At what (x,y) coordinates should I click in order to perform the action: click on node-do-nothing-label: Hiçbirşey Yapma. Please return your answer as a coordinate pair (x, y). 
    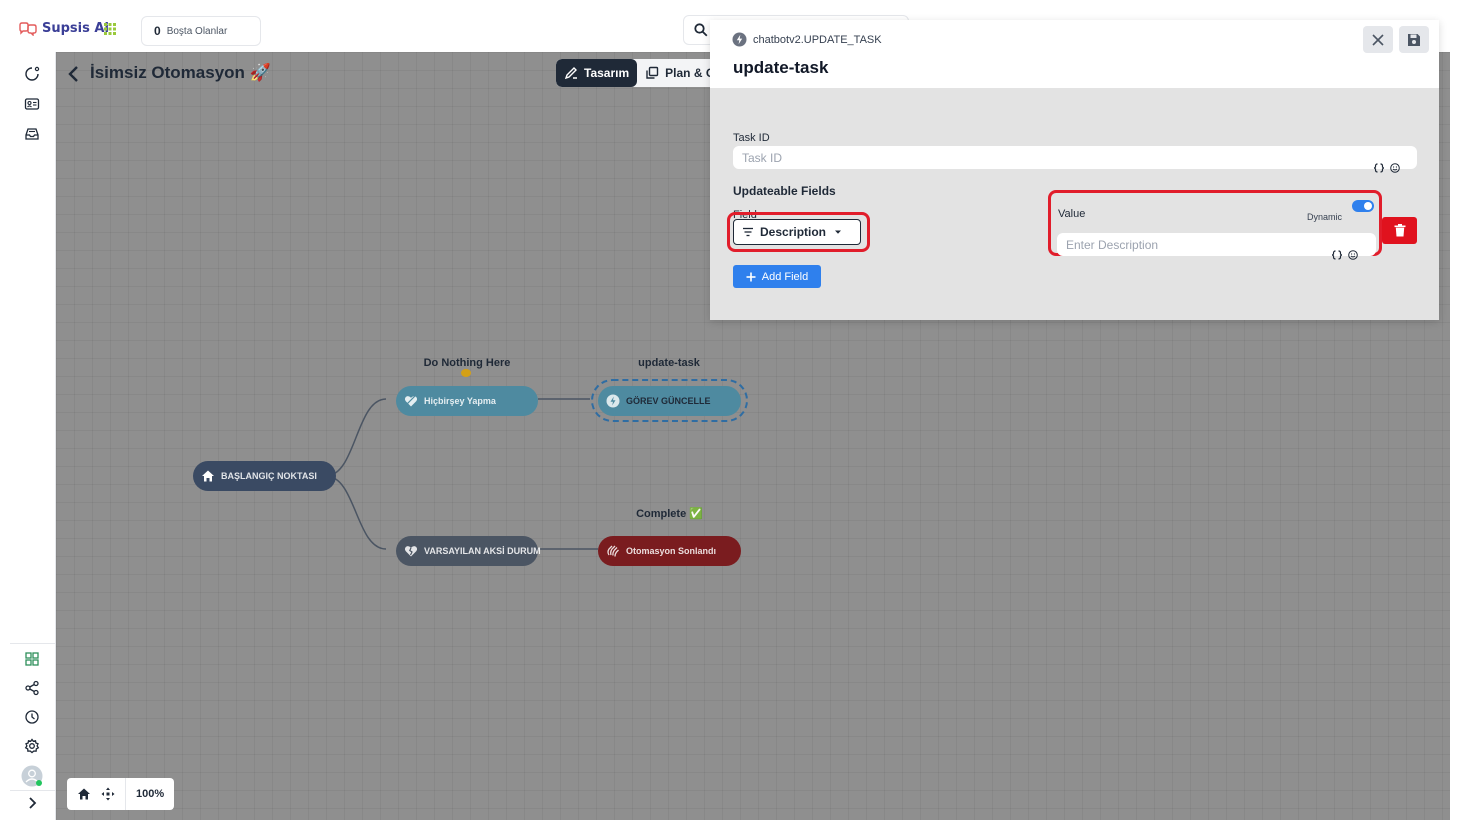
    Looking at the image, I should click on (460, 401).